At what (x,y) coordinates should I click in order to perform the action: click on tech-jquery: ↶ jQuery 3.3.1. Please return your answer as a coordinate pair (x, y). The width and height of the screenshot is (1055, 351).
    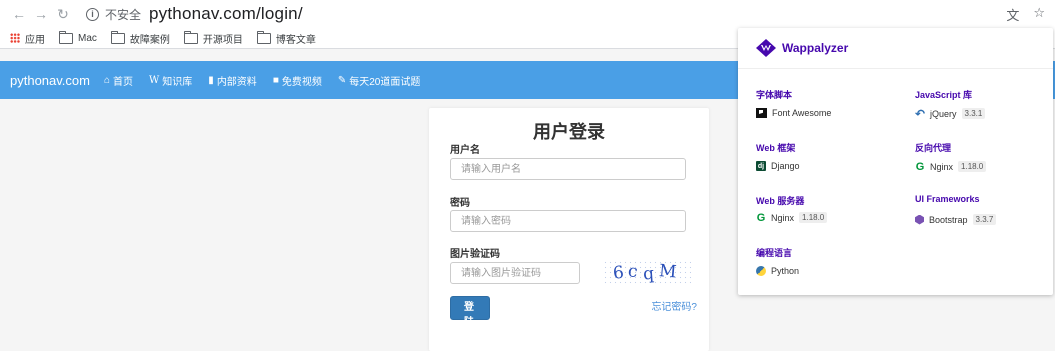
    Looking at the image, I should click on (950, 113).